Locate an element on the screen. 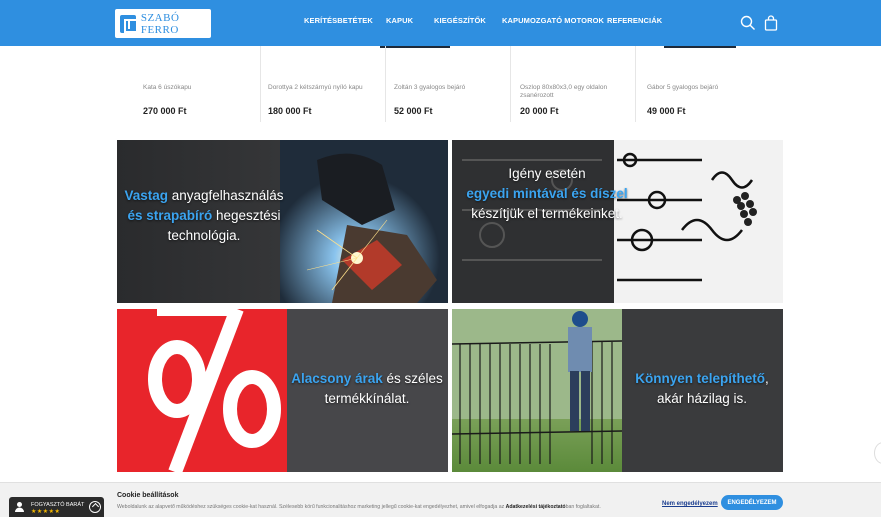 The height and width of the screenshot is (517, 881). product-price: 270 000 Ft is located at coordinates (165, 111).